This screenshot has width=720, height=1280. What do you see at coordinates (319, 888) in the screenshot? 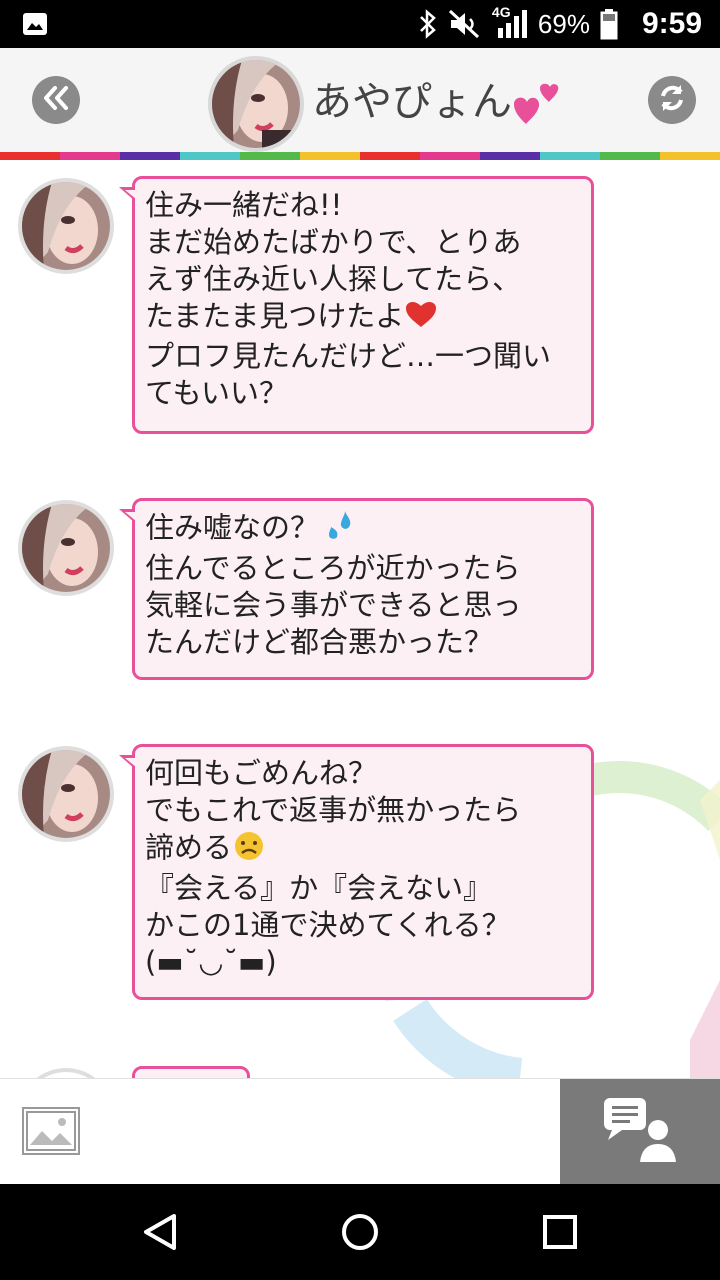
I see `message-line: 『会える』か『会えない』` at bounding box center [319, 888].